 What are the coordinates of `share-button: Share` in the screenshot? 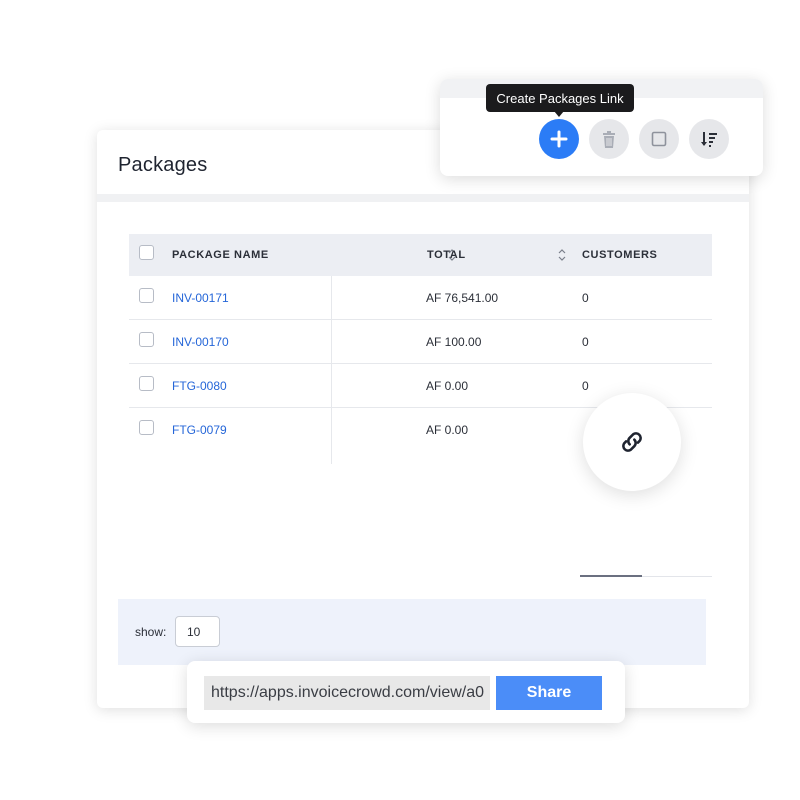 It's located at (549, 693).